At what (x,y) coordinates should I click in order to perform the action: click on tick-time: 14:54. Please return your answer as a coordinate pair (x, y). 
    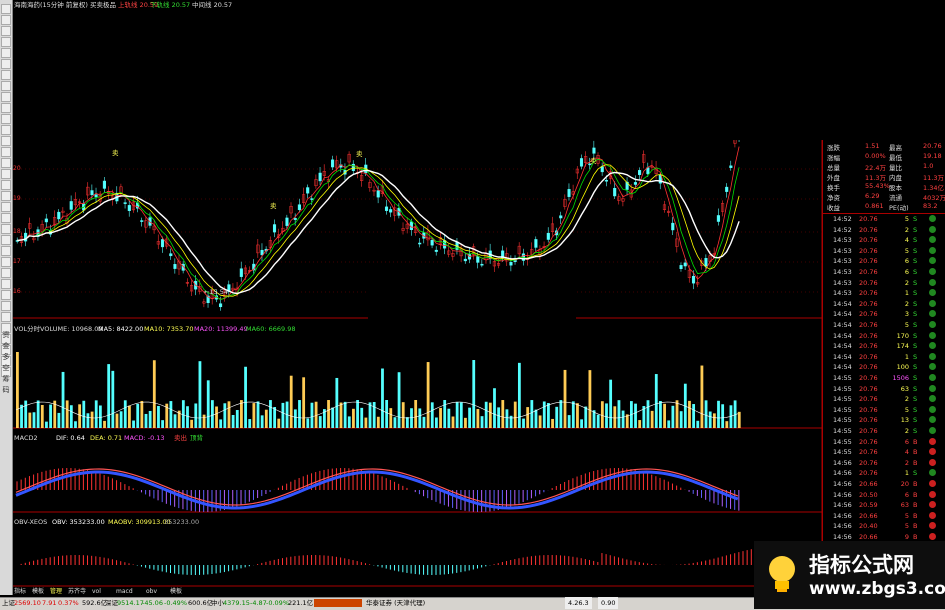
    Looking at the image, I should click on (842, 335).